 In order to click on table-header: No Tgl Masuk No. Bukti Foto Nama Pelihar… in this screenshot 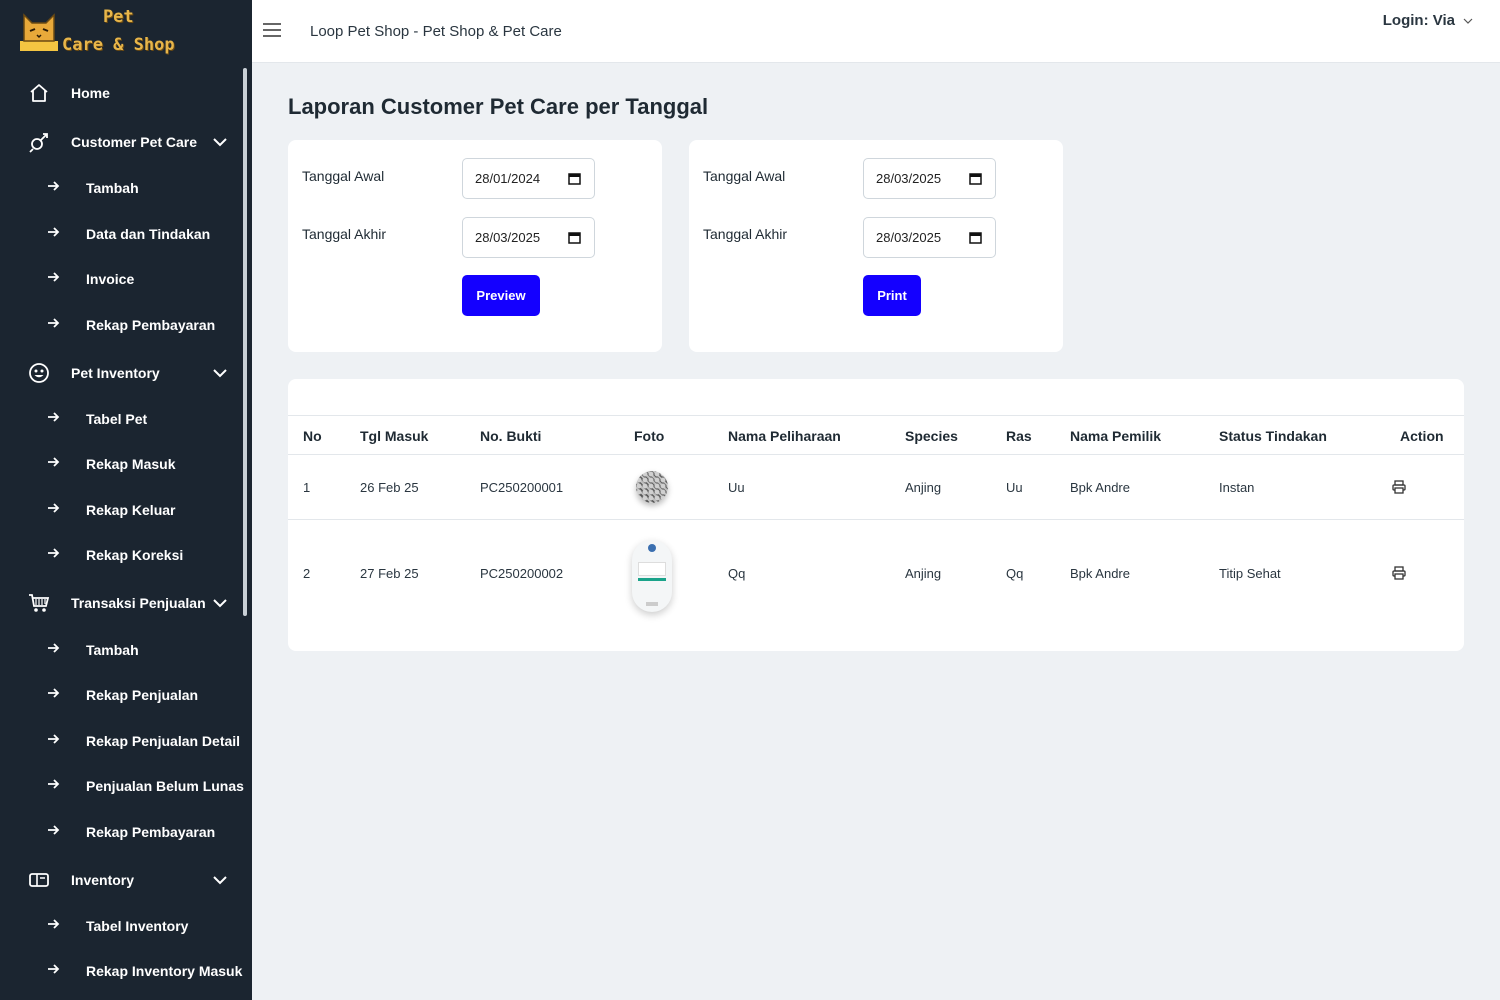, I will do `click(876, 435)`.